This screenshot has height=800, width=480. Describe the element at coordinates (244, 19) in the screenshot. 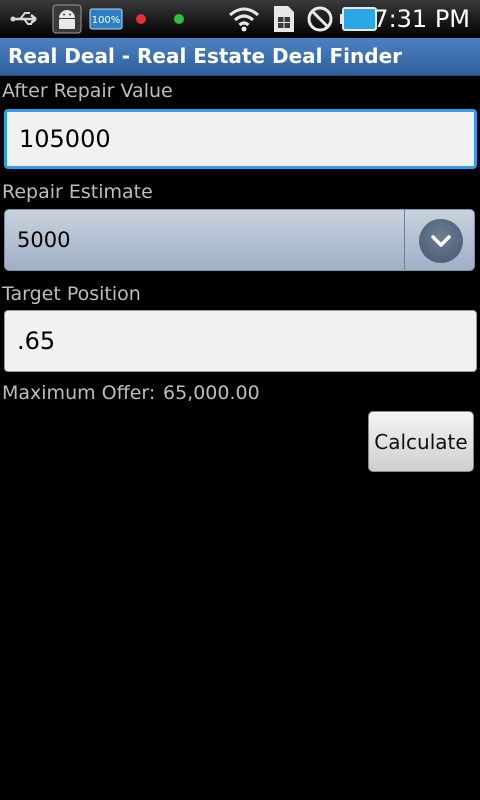

I see `wifi-icon` at that location.